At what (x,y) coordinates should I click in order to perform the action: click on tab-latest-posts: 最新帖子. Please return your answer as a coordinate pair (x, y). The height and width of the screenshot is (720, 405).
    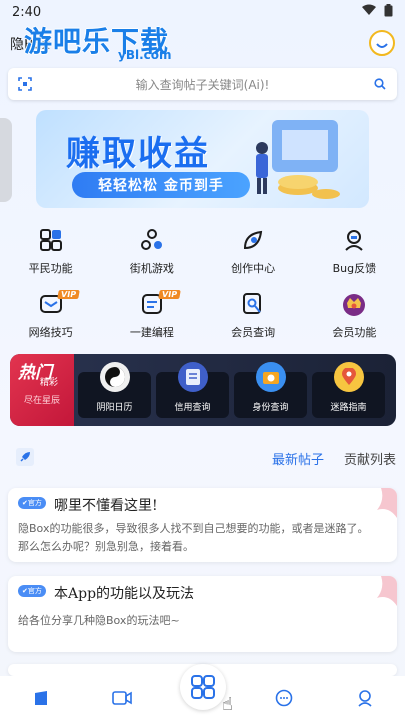
    Looking at the image, I should click on (298, 458).